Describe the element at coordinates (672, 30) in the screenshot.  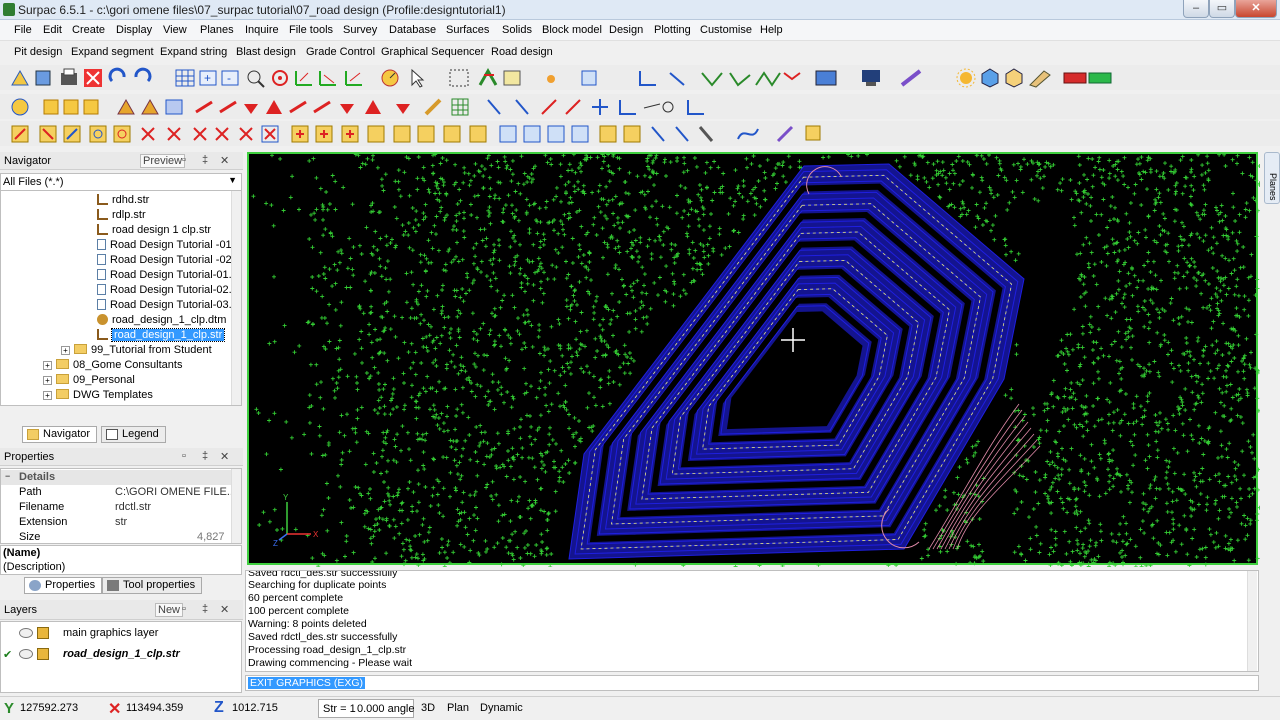
I see `menu-plotting: Plotting` at that location.